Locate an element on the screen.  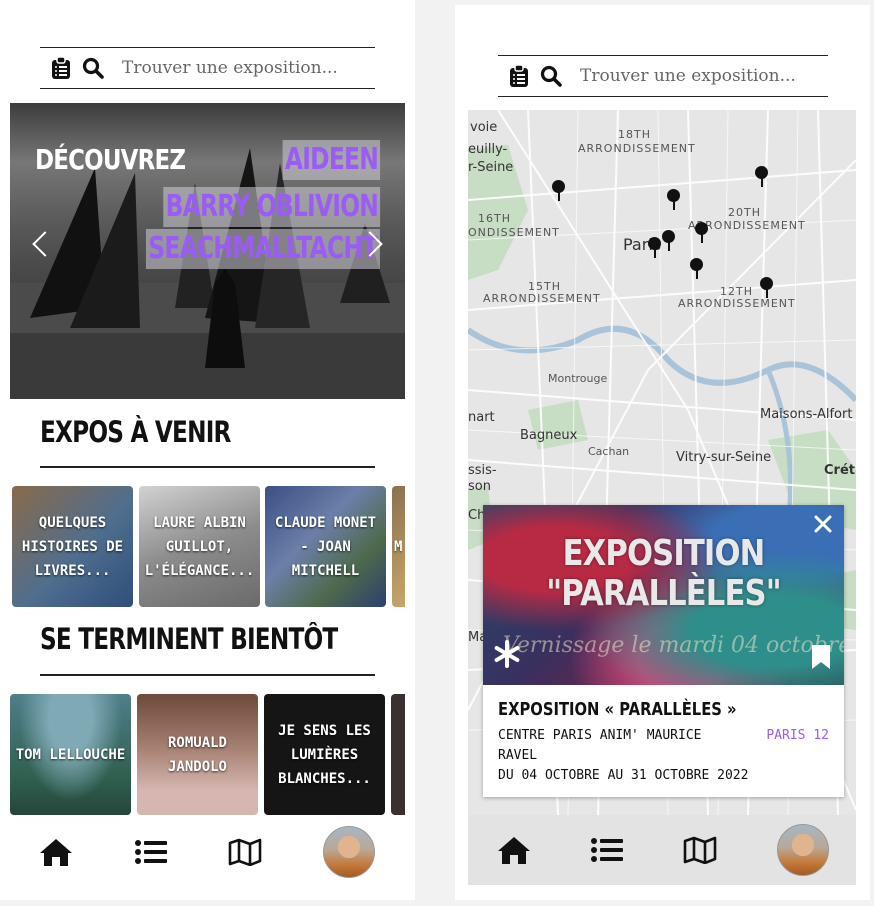
map-label: Maisons-Alfort is located at coordinates (806, 414).